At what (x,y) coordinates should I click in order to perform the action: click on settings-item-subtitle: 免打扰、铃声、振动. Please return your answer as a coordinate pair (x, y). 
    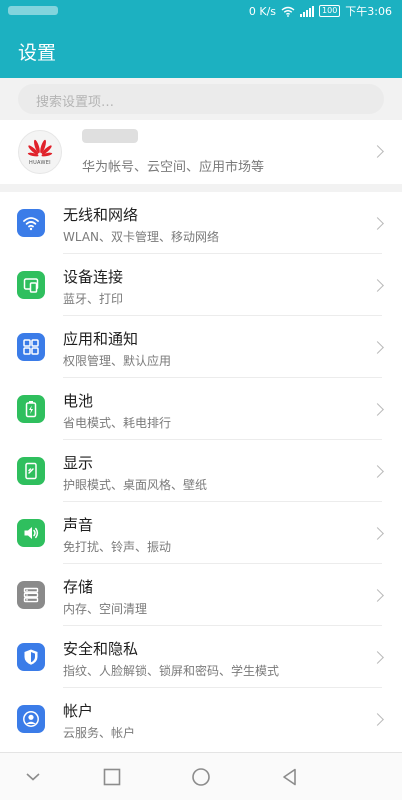
    Looking at the image, I should click on (117, 547).